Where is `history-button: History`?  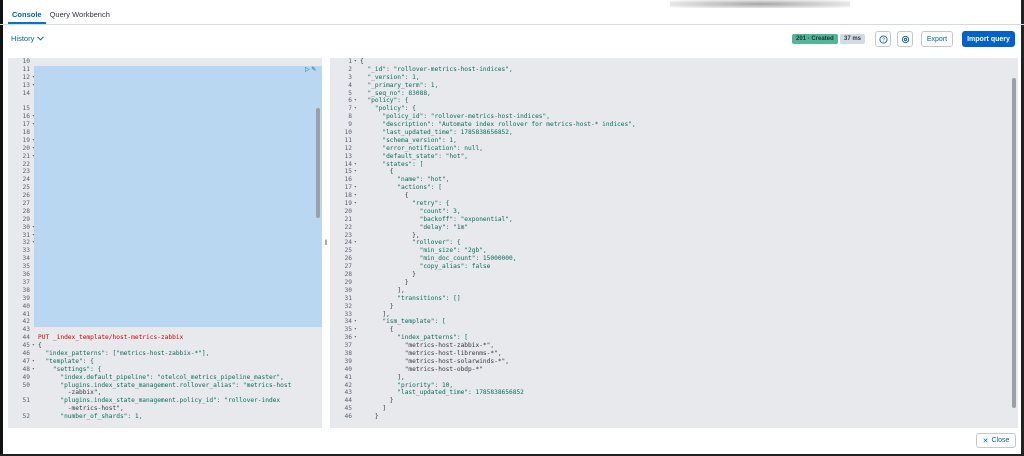 history-button: History is located at coordinates (28, 38).